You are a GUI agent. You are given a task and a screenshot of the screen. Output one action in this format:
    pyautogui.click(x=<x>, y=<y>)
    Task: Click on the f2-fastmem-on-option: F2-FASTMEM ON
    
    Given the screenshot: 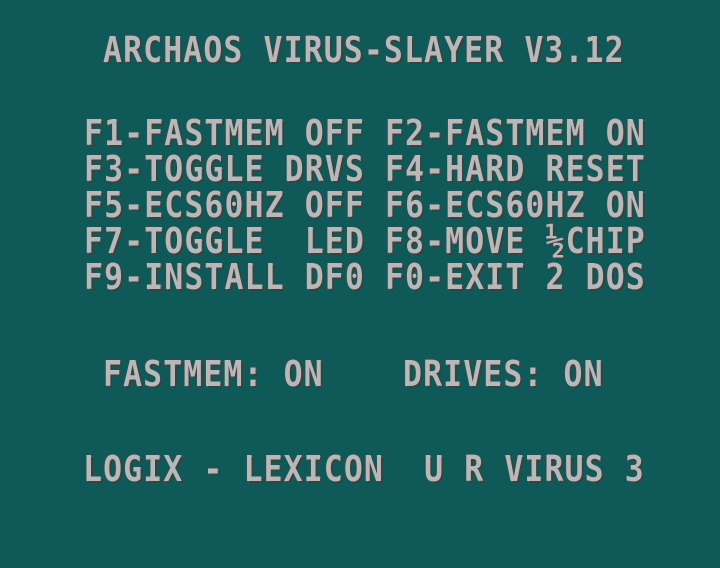 What is the action you would take?
    pyautogui.click(x=515, y=134)
    